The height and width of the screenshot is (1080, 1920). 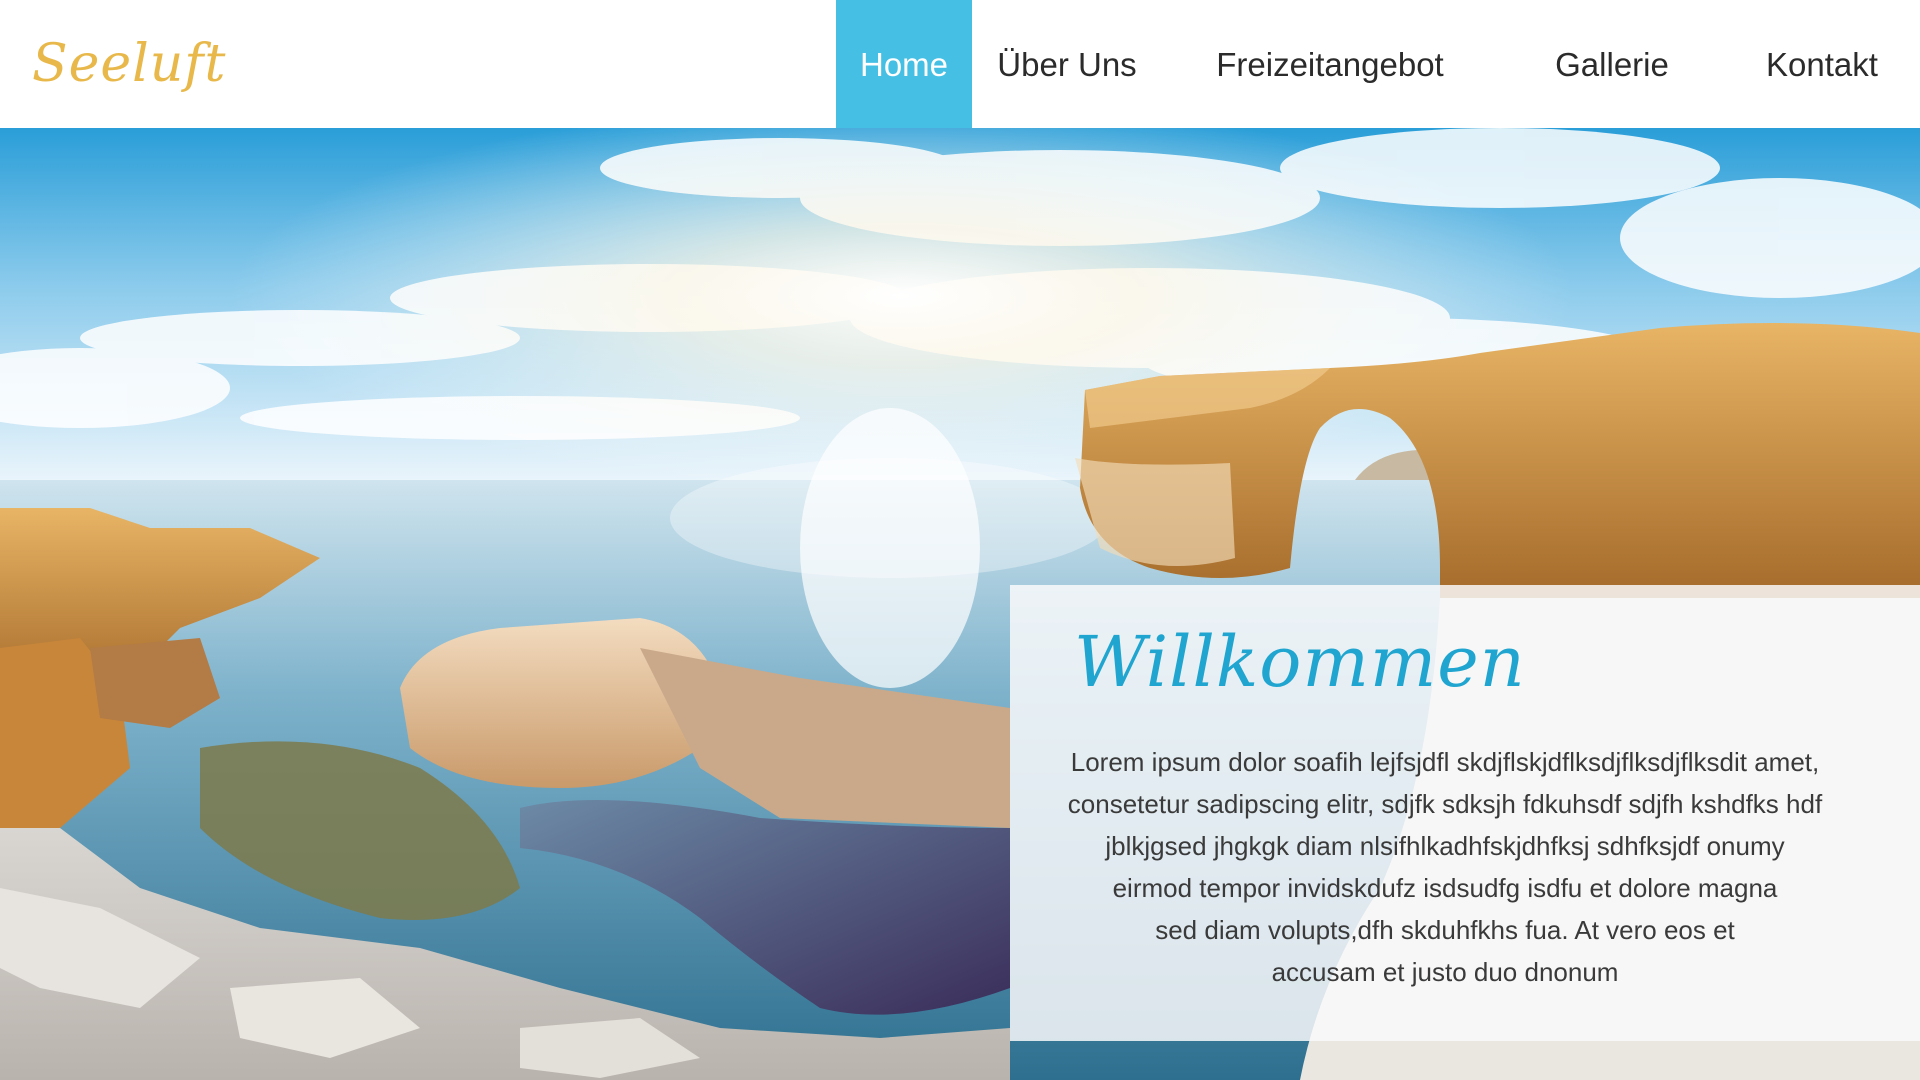 What do you see at coordinates (1612, 64) in the screenshot?
I see `nav-item-gallerie: Gallerie` at bounding box center [1612, 64].